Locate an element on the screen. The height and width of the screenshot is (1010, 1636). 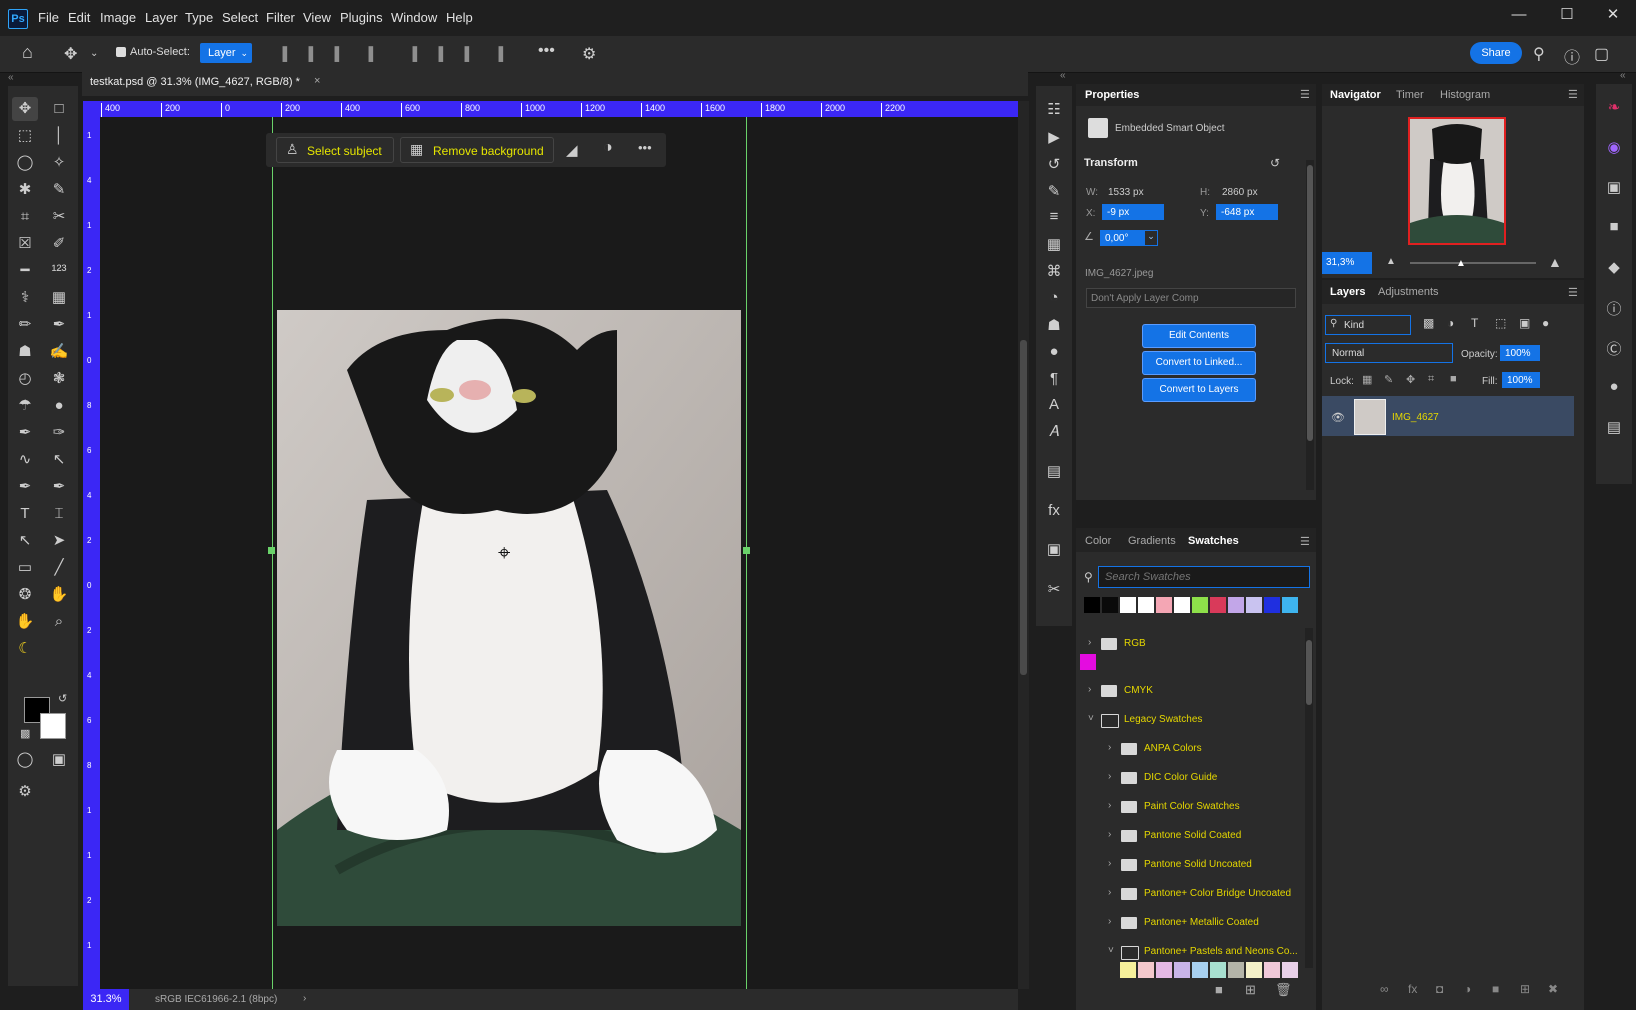
edit-toolbar-icon: ⚙ is located at coordinates (25, 792).